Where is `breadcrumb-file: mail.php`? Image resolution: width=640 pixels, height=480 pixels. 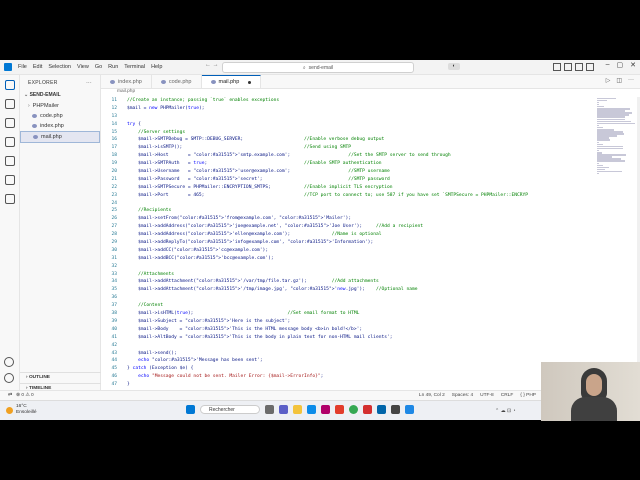 breadcrumb-file: mail.php is located at coordinates (126, 91).